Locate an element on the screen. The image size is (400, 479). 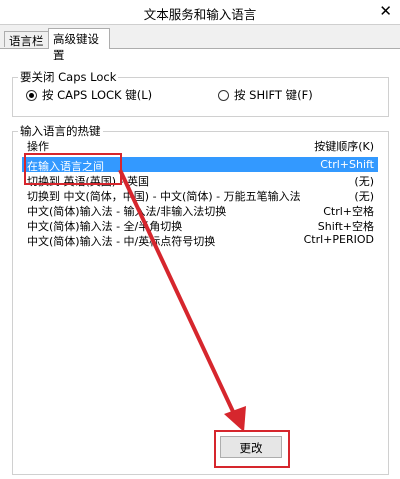
tab-language-bar: 语言栏 is located at coordinates (27, 39).